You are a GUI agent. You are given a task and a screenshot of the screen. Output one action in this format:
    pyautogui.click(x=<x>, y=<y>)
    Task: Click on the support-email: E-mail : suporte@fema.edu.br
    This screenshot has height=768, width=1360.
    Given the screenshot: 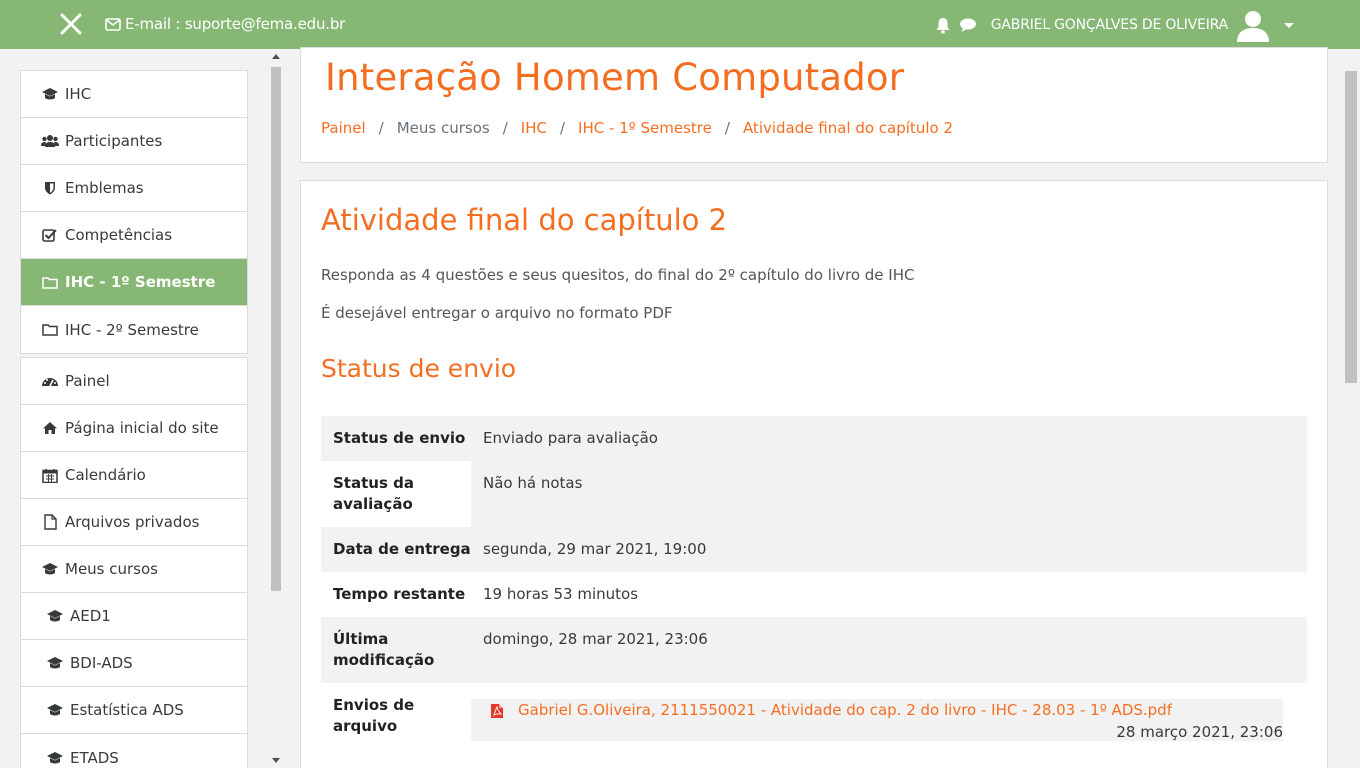 What is the action you would take?
    pyautogui.click(x=225, y=24)
    